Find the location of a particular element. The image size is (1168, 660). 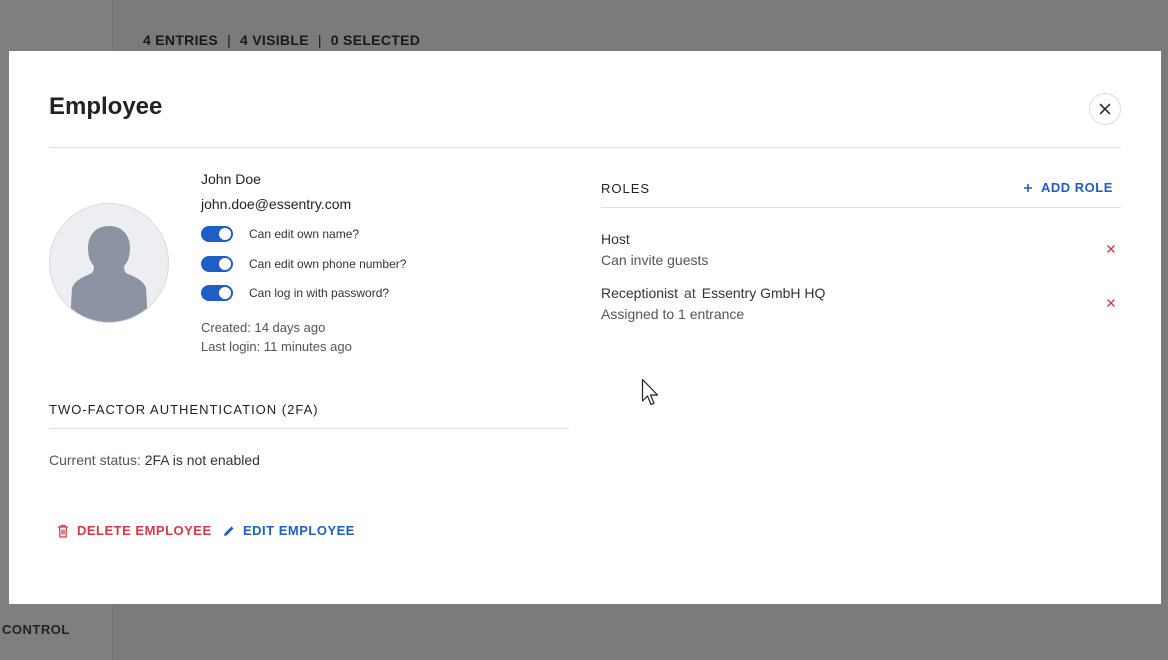

role-at: at is located at coordinates (690, 293).